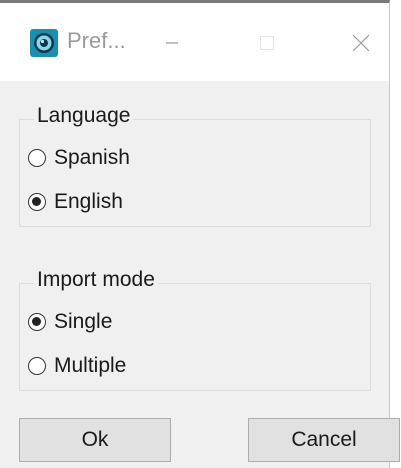 Image resolution: width=401 pixels, height=468 pixels. I want to click on radio-multiple: Multiple, so click(77, 366).